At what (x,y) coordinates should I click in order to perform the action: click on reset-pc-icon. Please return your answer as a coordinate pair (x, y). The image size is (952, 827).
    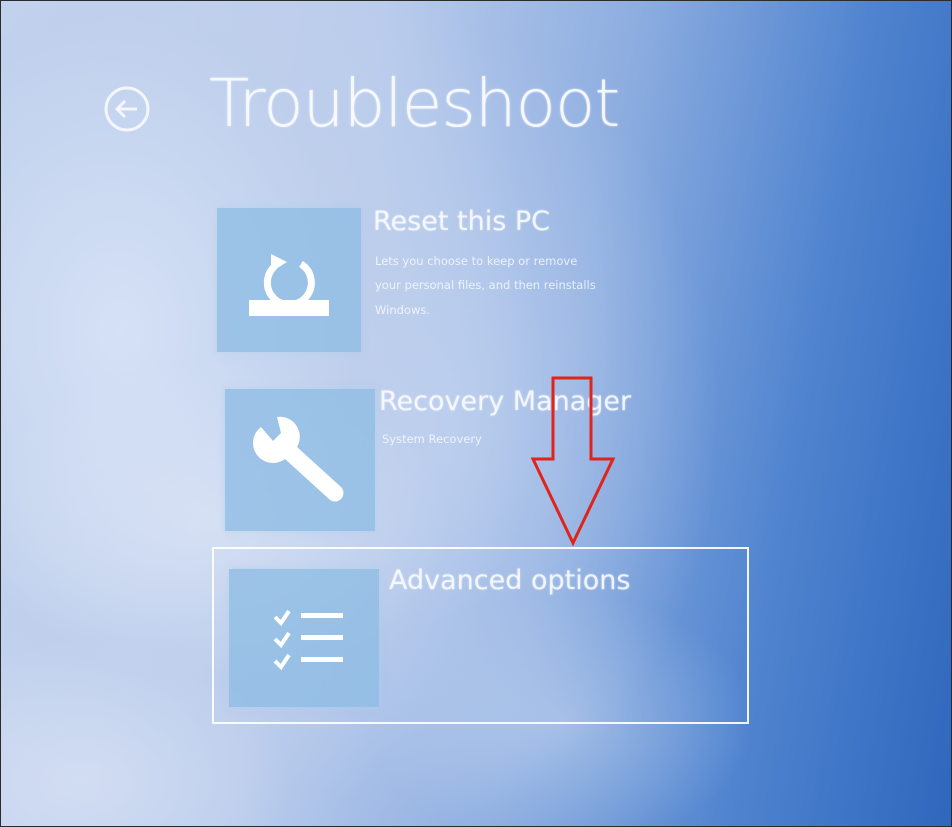
    Looking at the image, I should click on (289, 285).